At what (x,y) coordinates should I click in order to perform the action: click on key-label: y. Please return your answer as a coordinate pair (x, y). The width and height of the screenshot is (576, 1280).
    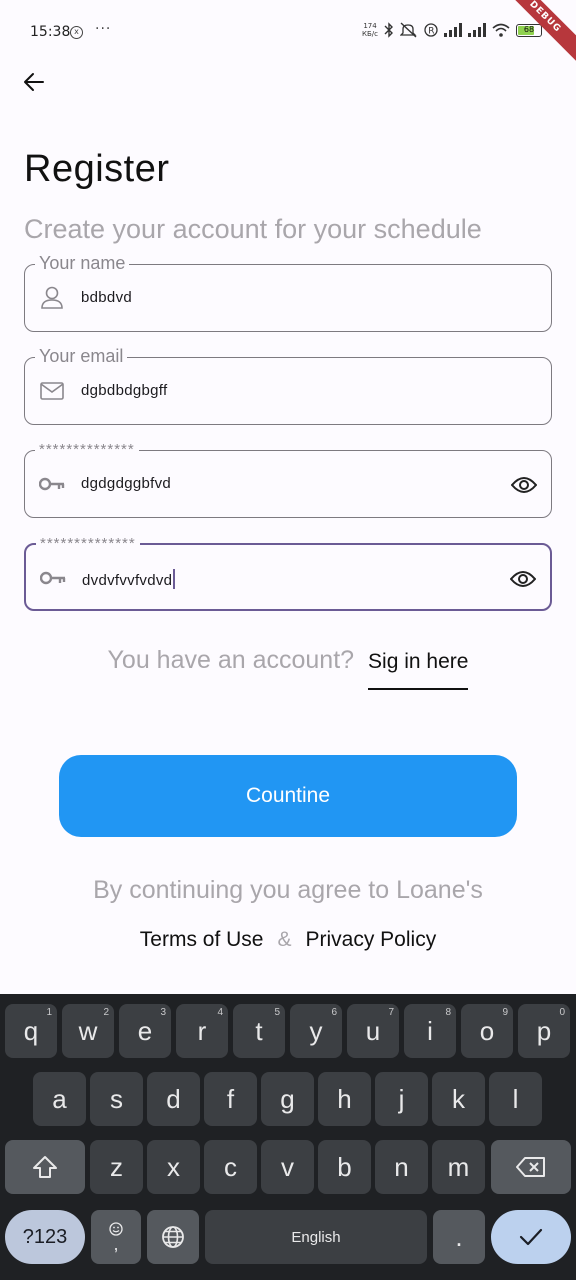
    Looking at the image, I should click on (316, 1030).